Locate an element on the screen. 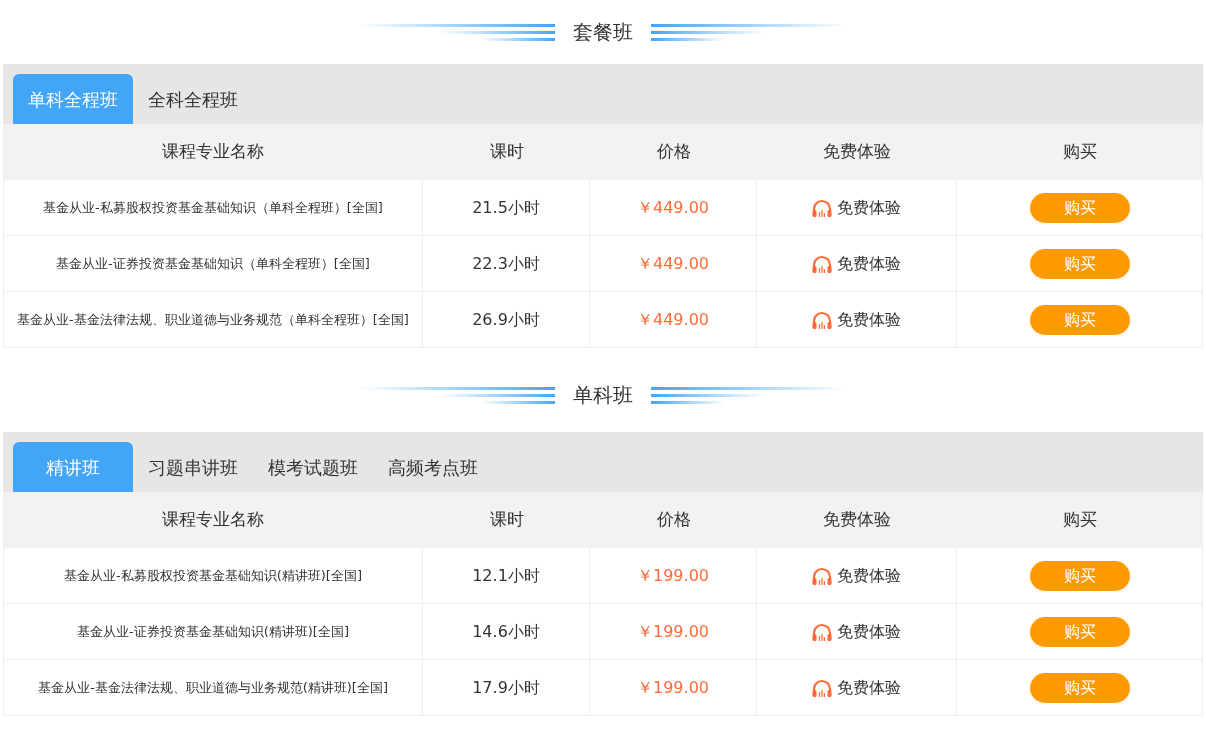  course-hours: 17.9小时 is located at coordinates (506, 687).